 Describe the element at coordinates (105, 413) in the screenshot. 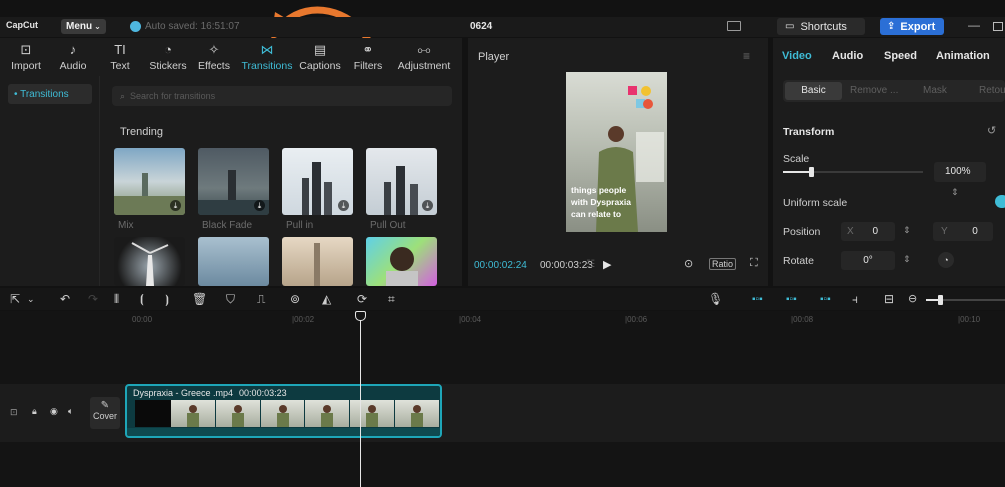

I see `cover-button: ✎ Cover` at that location.